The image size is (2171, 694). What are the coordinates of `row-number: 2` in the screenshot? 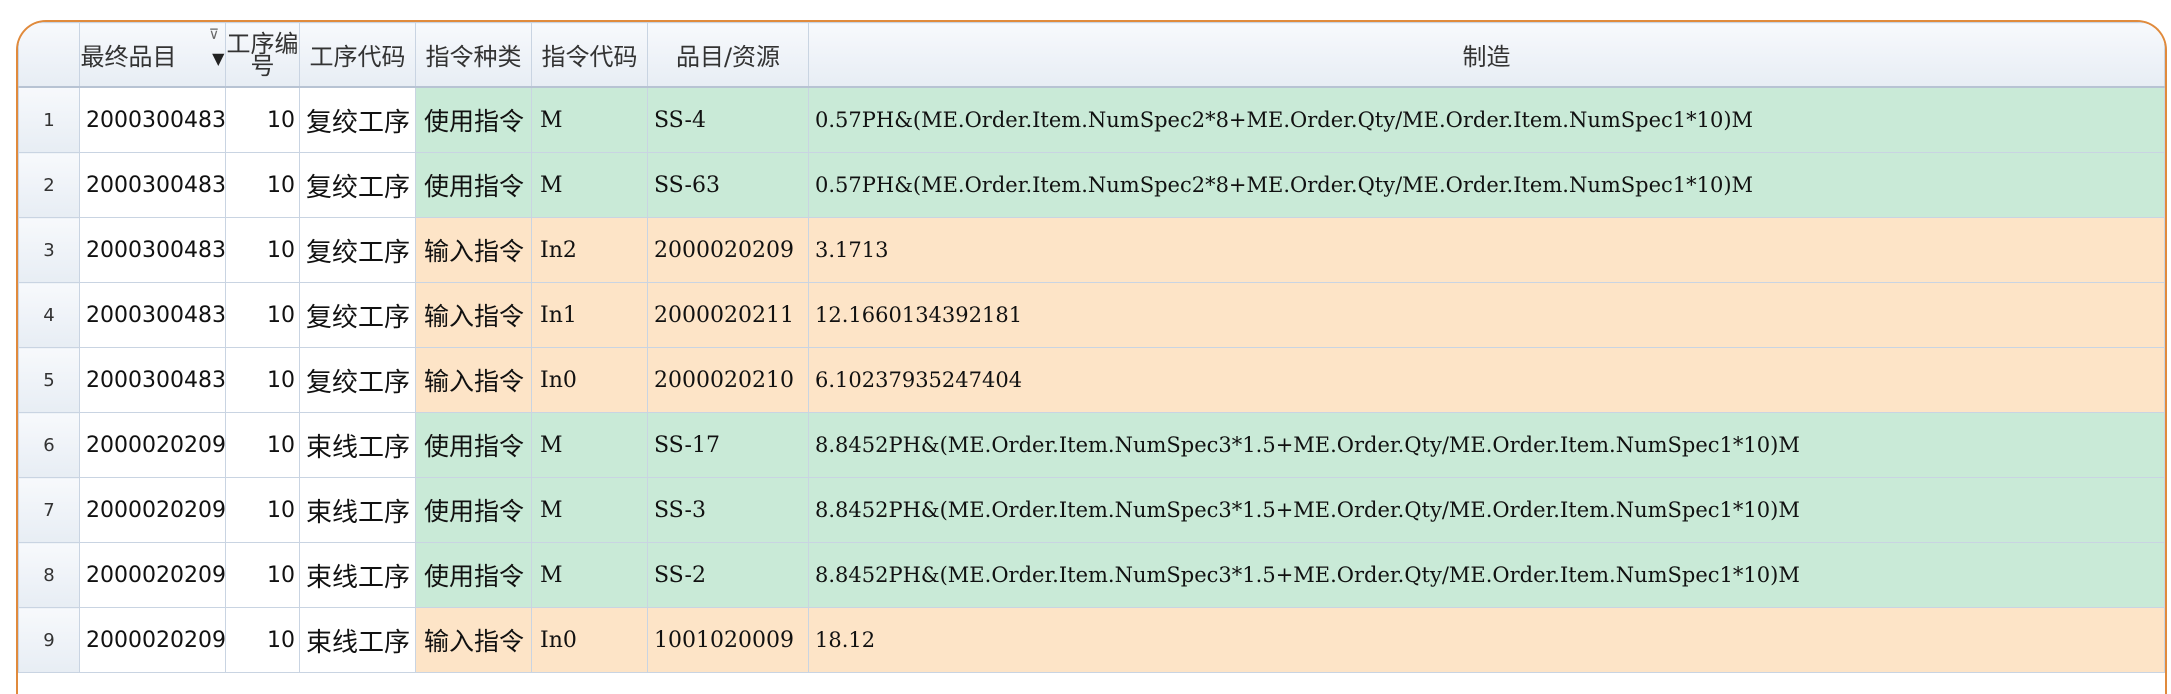 It's located at (49, 185).